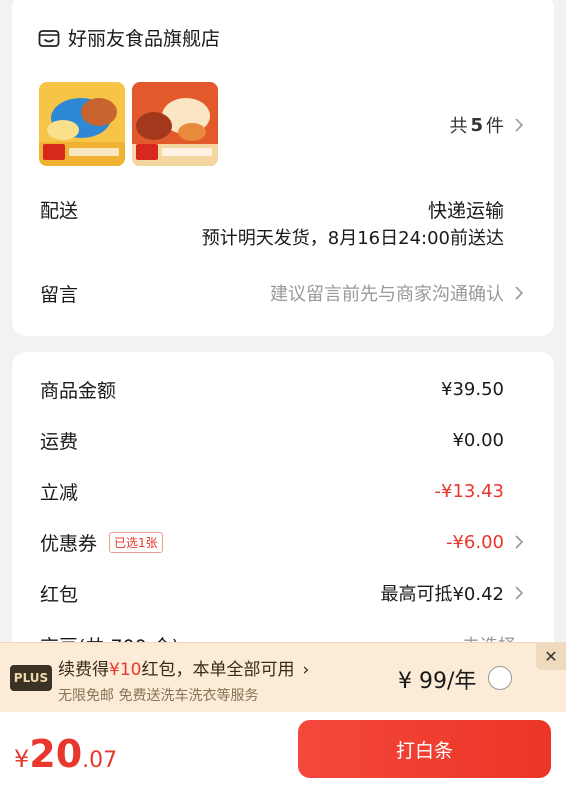  I want to click on total-amount: ¥20.07, so click(65, 754).